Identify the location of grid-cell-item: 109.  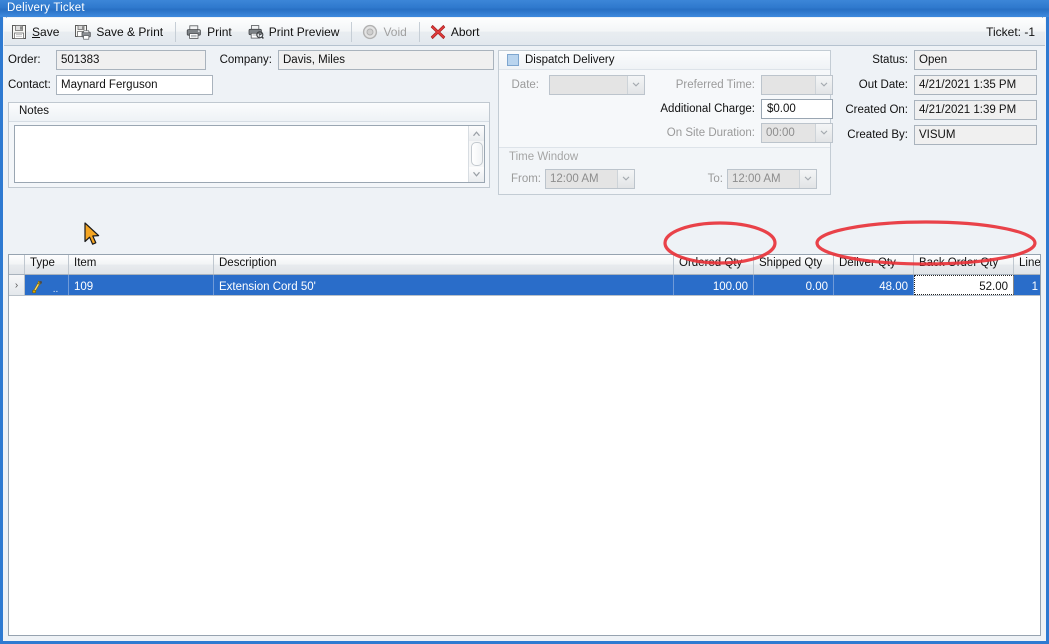
(141, 285).